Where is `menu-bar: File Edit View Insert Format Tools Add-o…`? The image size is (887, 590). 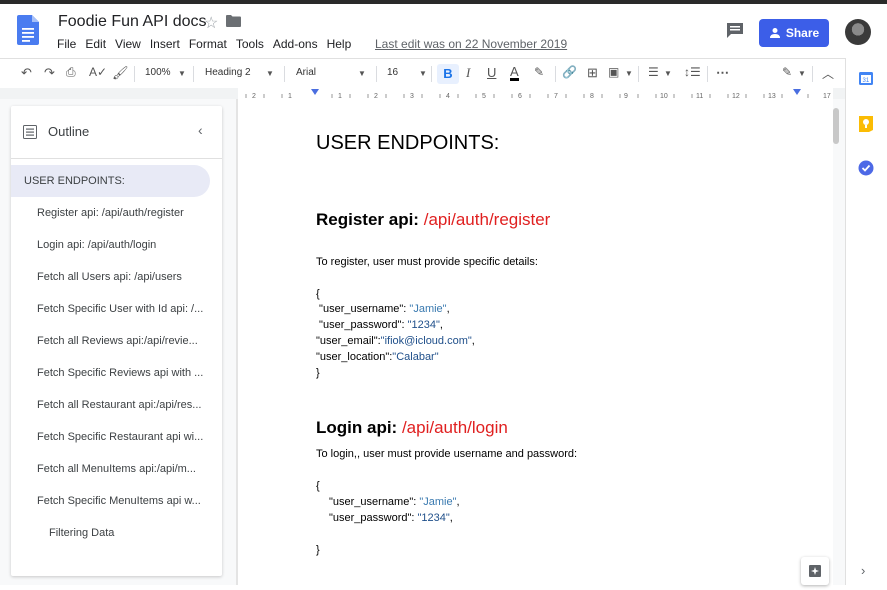
menu-bar: File Edit View Insert Format Tools Add-o… is located at coordinates (208, 44).